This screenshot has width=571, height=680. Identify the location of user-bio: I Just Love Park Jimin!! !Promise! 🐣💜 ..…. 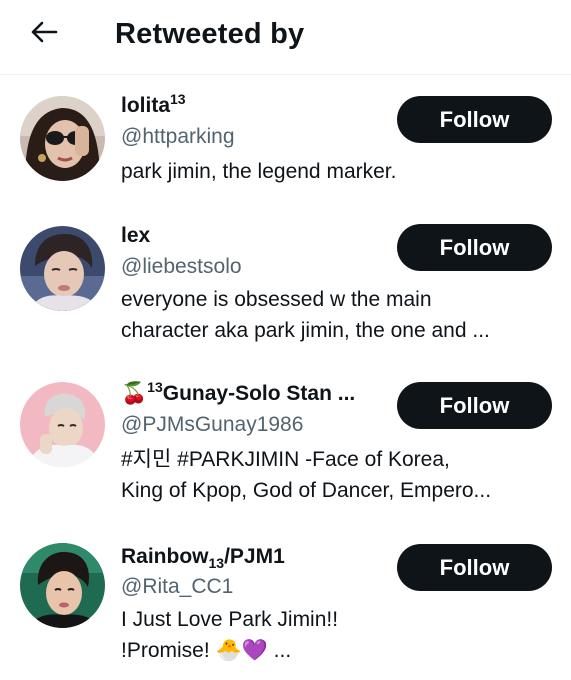
(230, 635).